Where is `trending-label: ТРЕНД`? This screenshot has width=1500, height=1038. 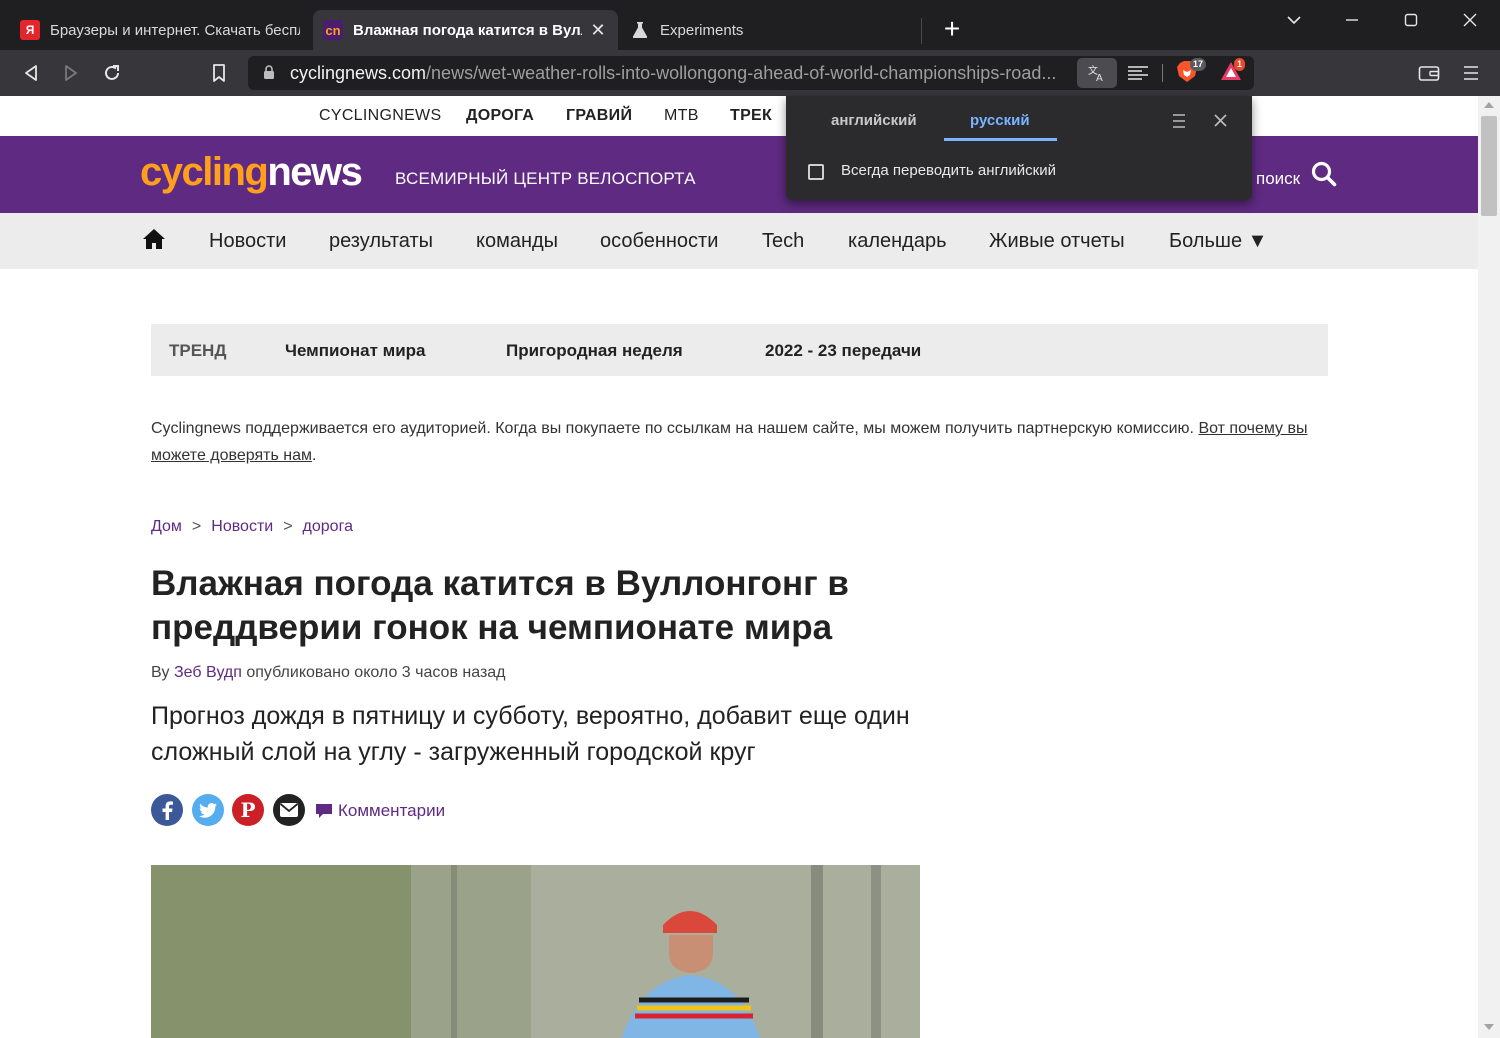
trending-label: ТРЕНД is located at coordinates (198, 350).